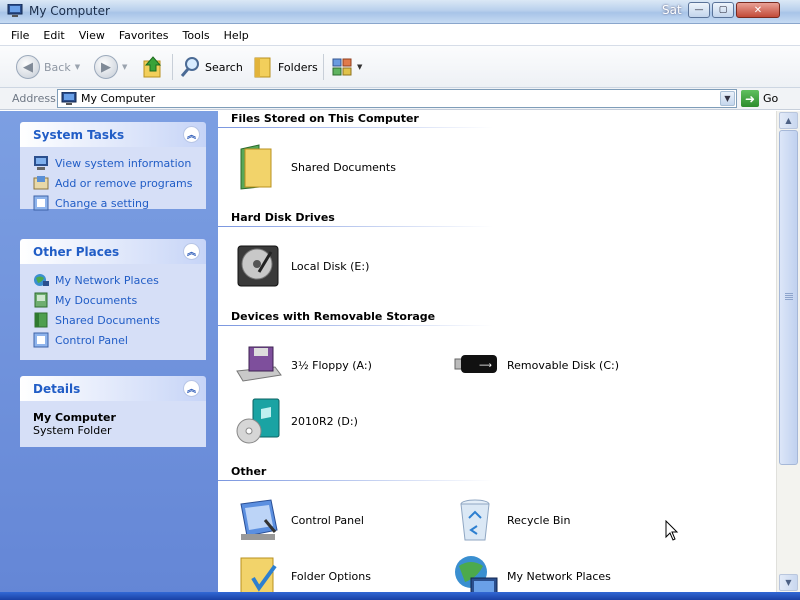 Image resolution: width=800 pixels, height=600 pixels. I want to click on place-my-documents: My Documents, so click(119, 300).